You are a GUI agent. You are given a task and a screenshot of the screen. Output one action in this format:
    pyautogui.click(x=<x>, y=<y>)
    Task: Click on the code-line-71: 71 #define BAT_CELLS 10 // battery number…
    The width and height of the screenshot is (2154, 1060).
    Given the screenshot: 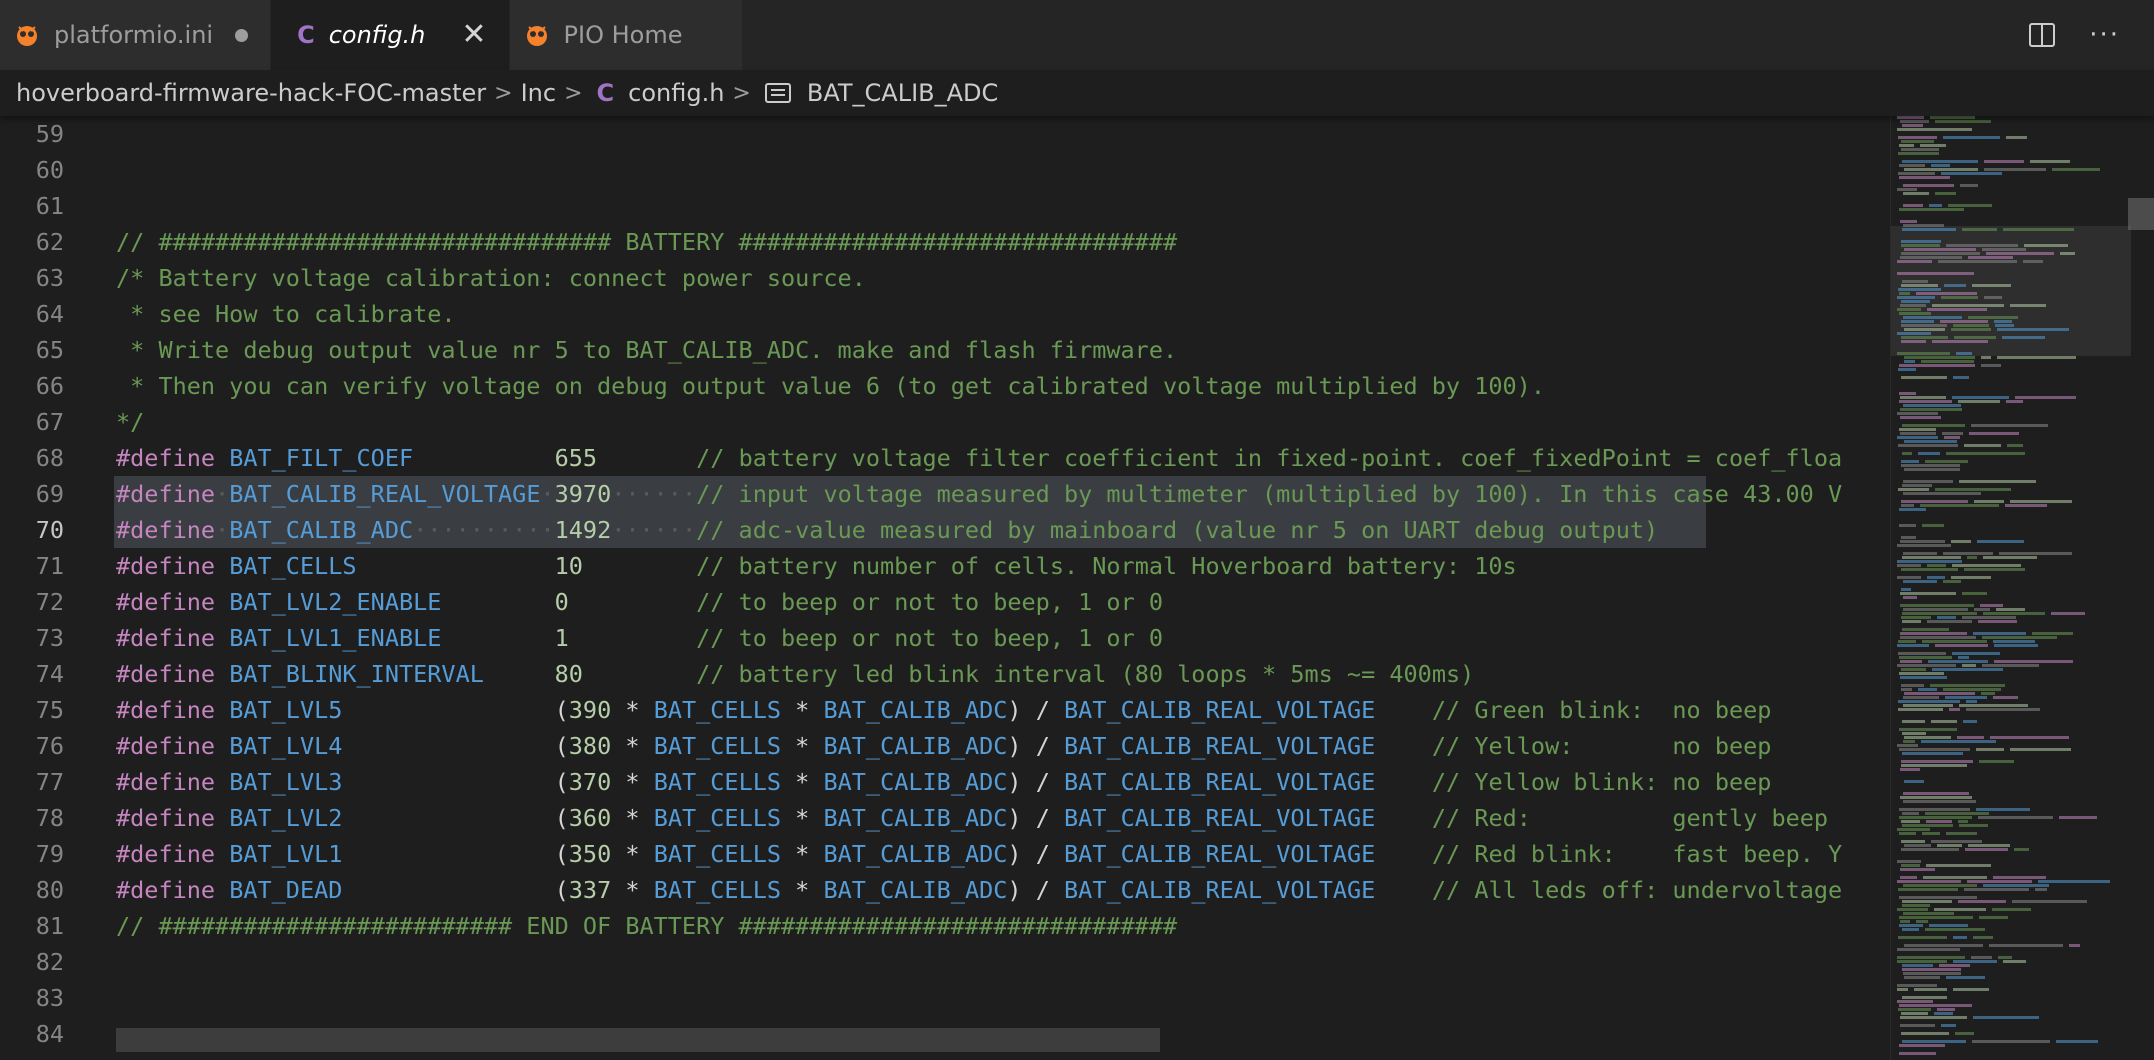 What is the action you would take?
    pyautogui.click(x=945, y=566)
    